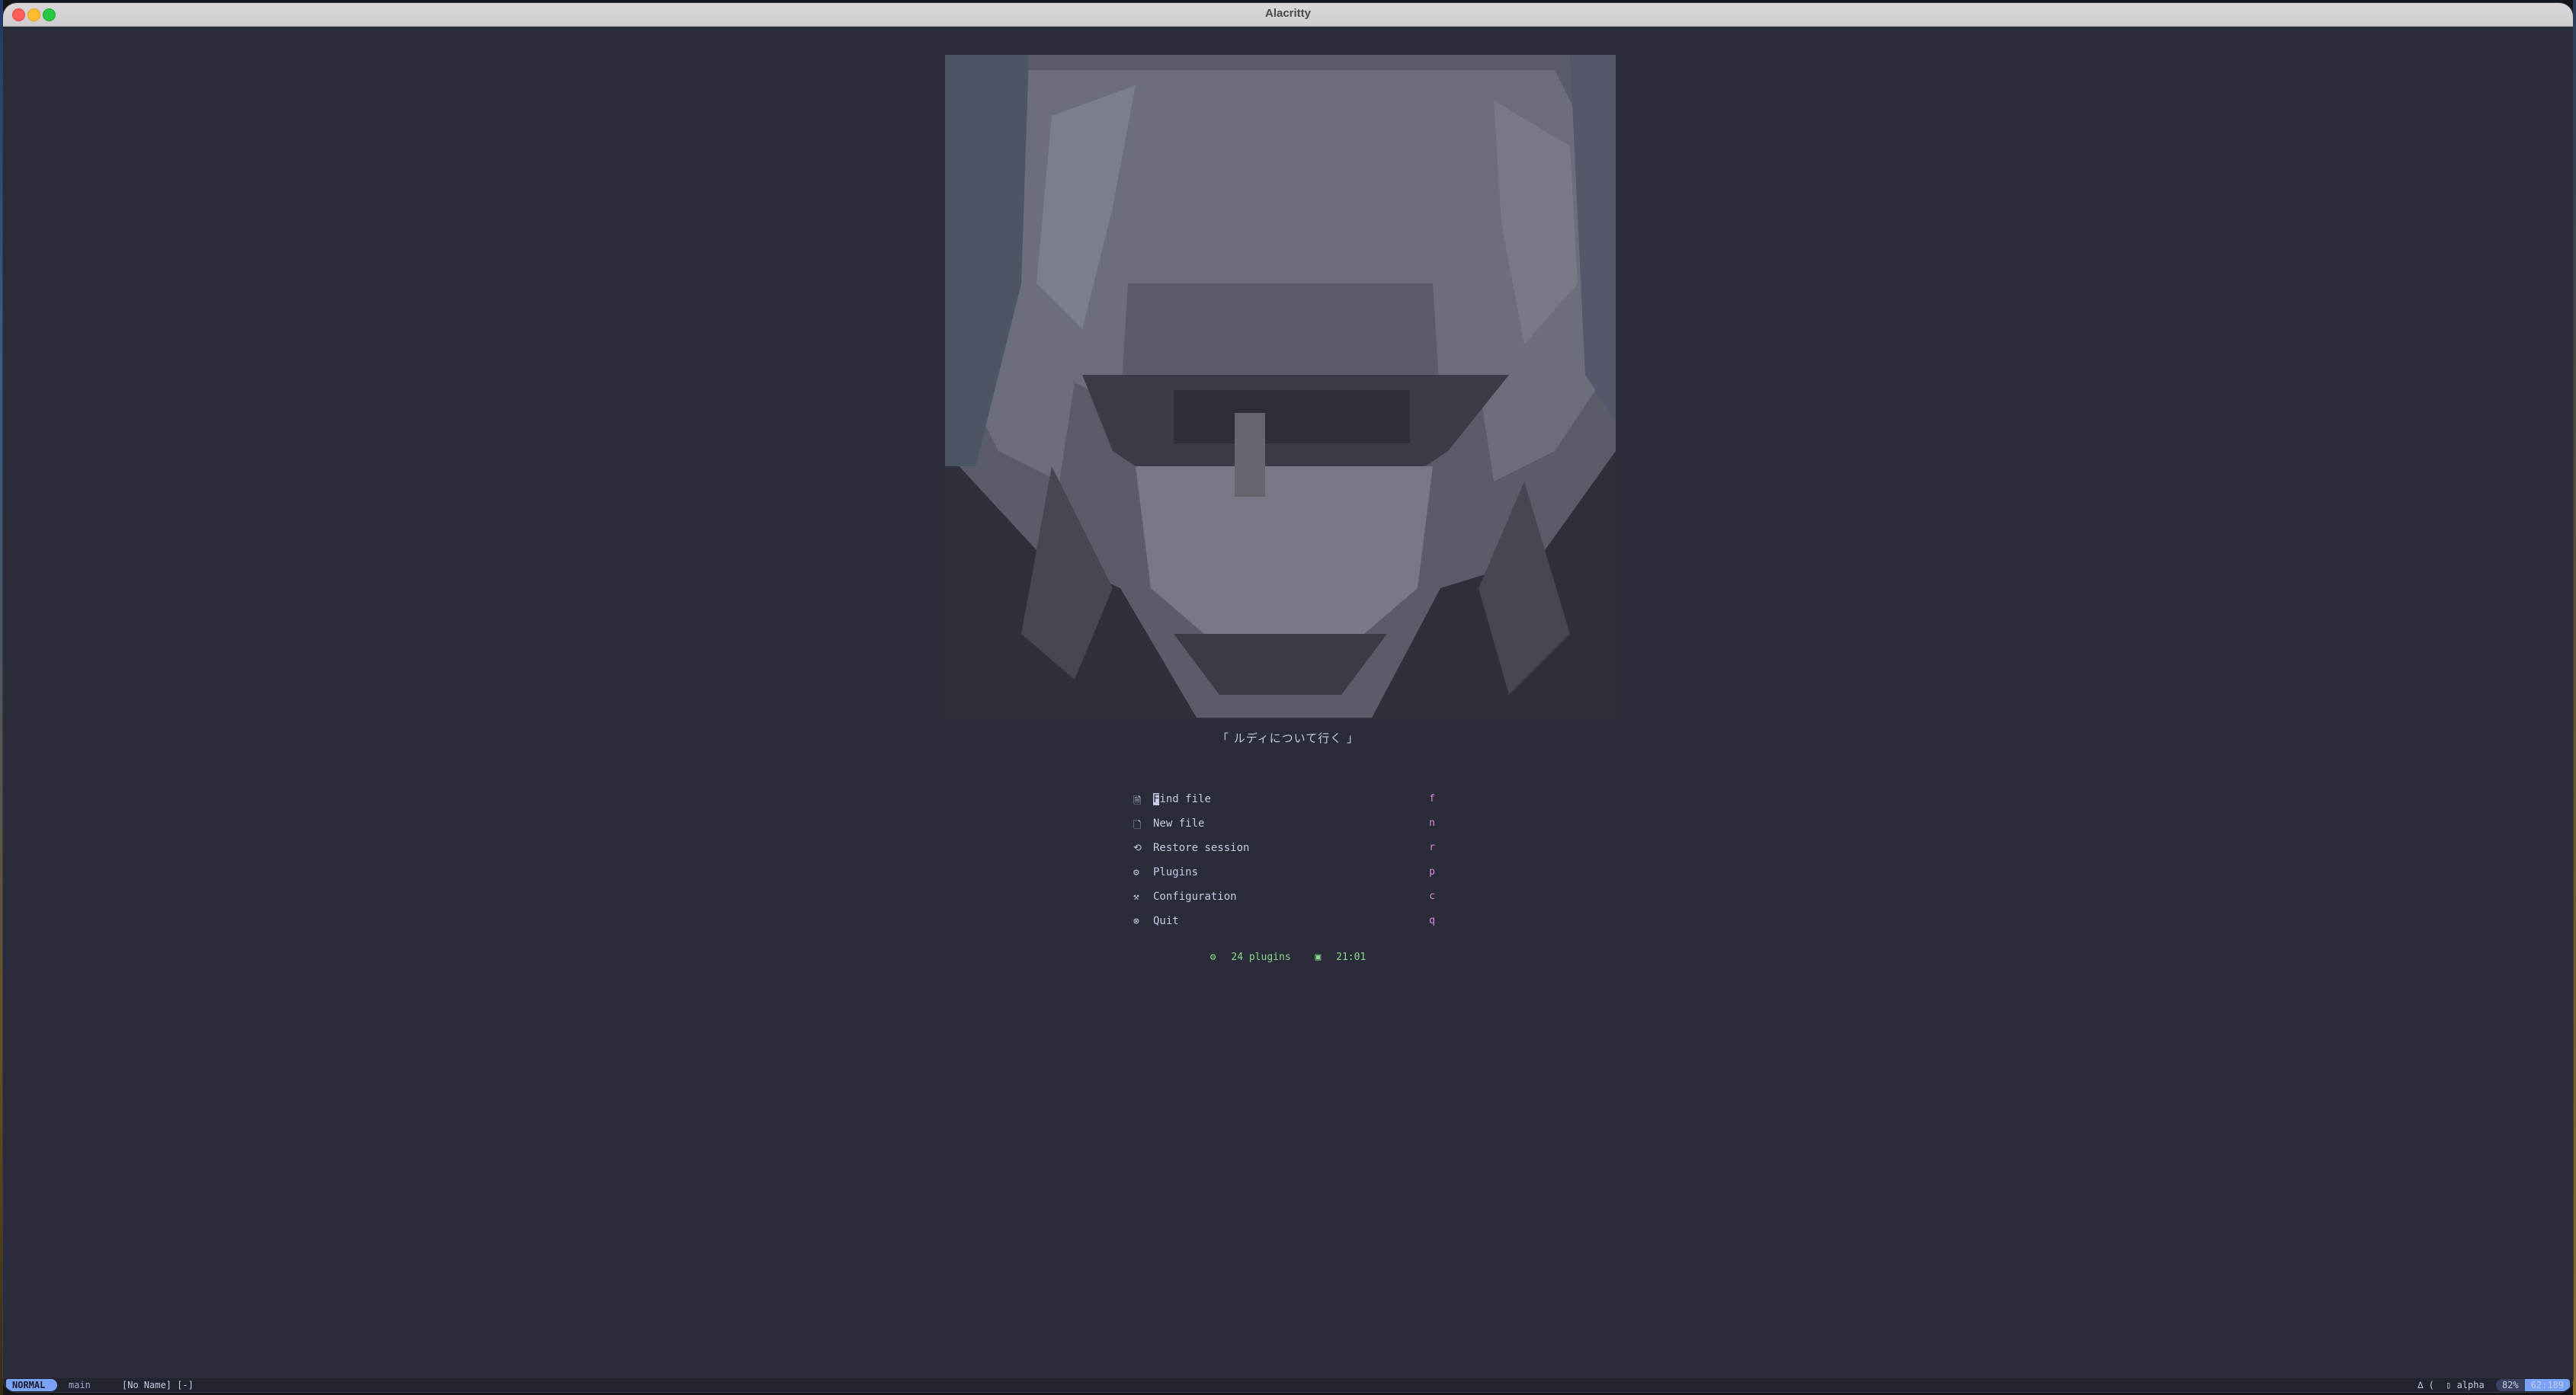 Image resolution: width=2576 pixels, height=1395 pixels. I want to click on mode-indicator: NORMAL, so click(32, 1385).